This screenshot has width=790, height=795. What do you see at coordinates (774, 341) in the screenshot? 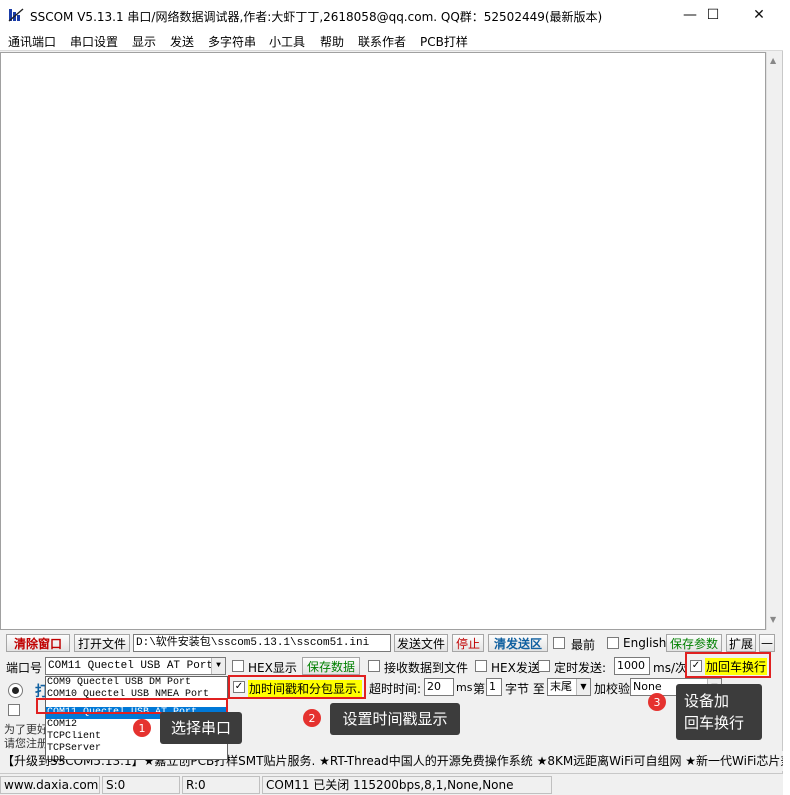
I see `receive-scrollbar: ▲ ▼` at bounding box center [774, 341].